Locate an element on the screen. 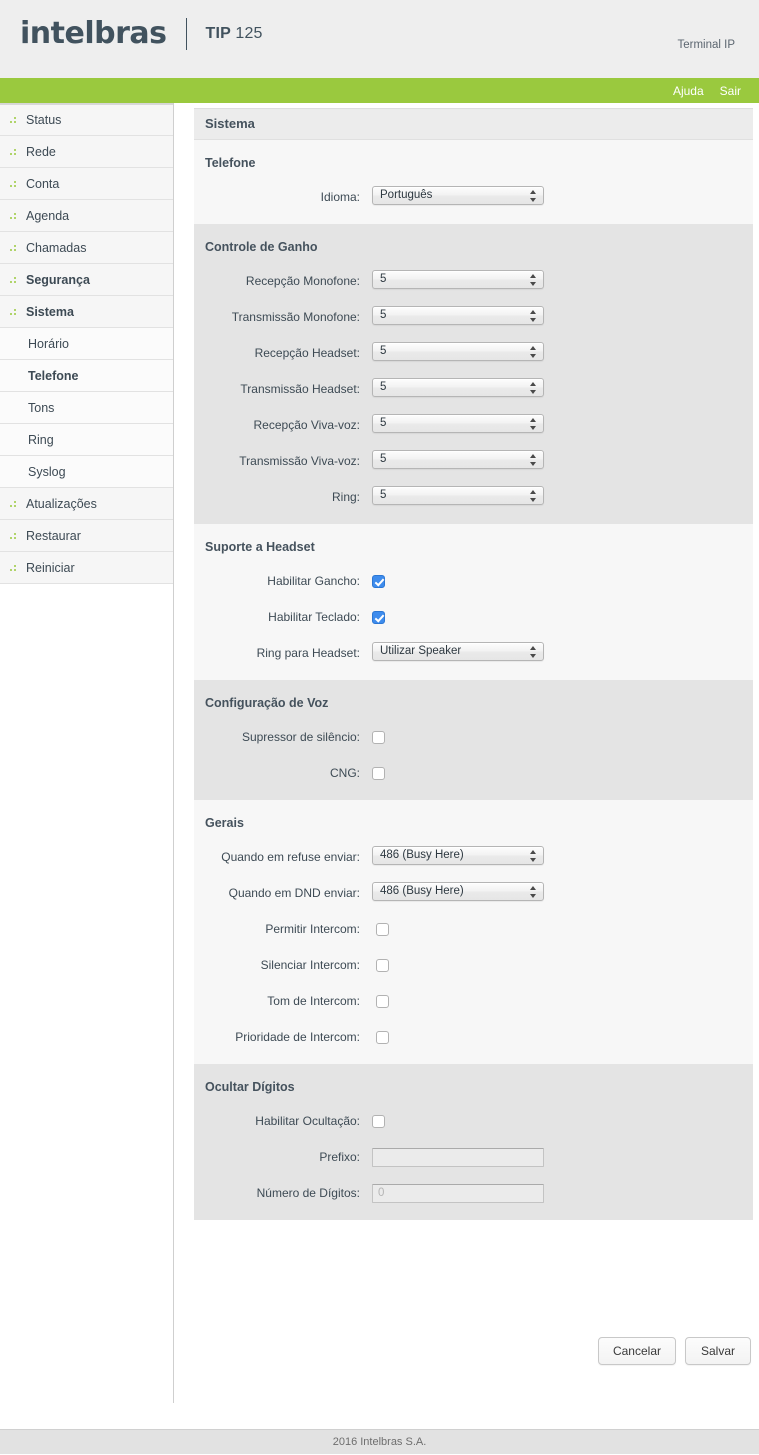 This screenshot has width=759, height=1455. ganho-label: Recepção Headset: is located at coordinates (307, 353).